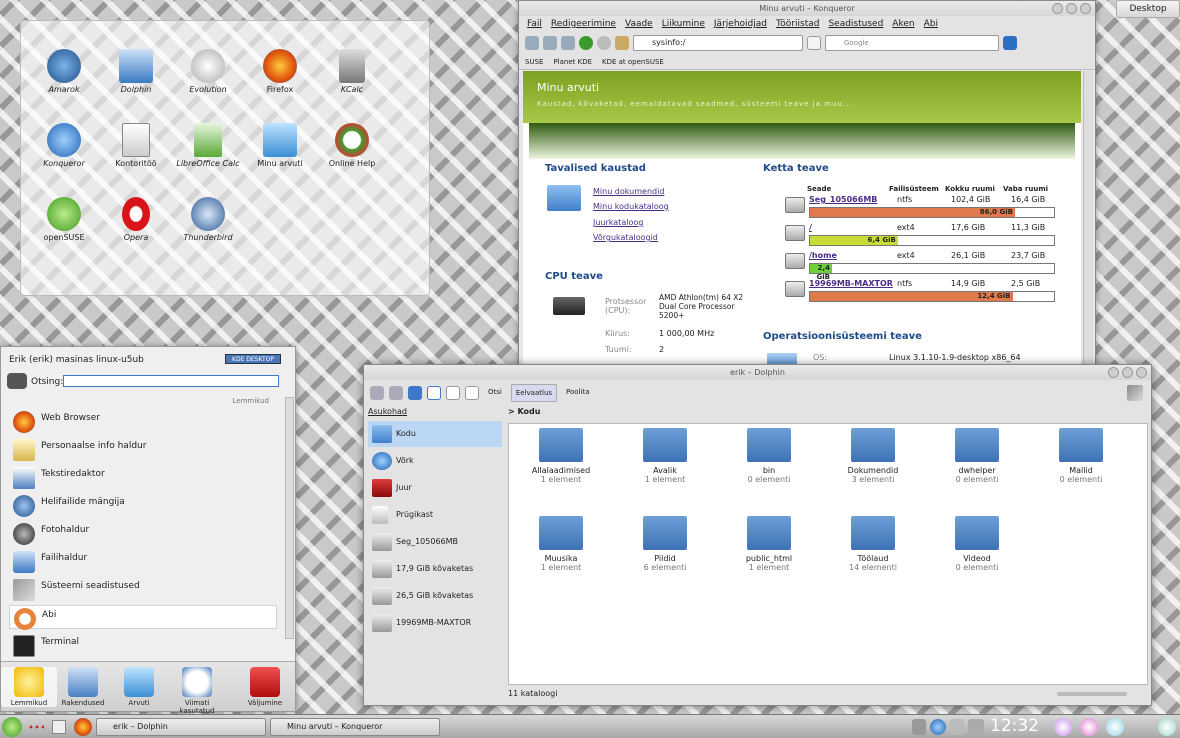 Image resolution: width=1180 pixels, height=738 pixels. I want to click on link-juurkataloog: Juurkataloog, so click(618, 222).